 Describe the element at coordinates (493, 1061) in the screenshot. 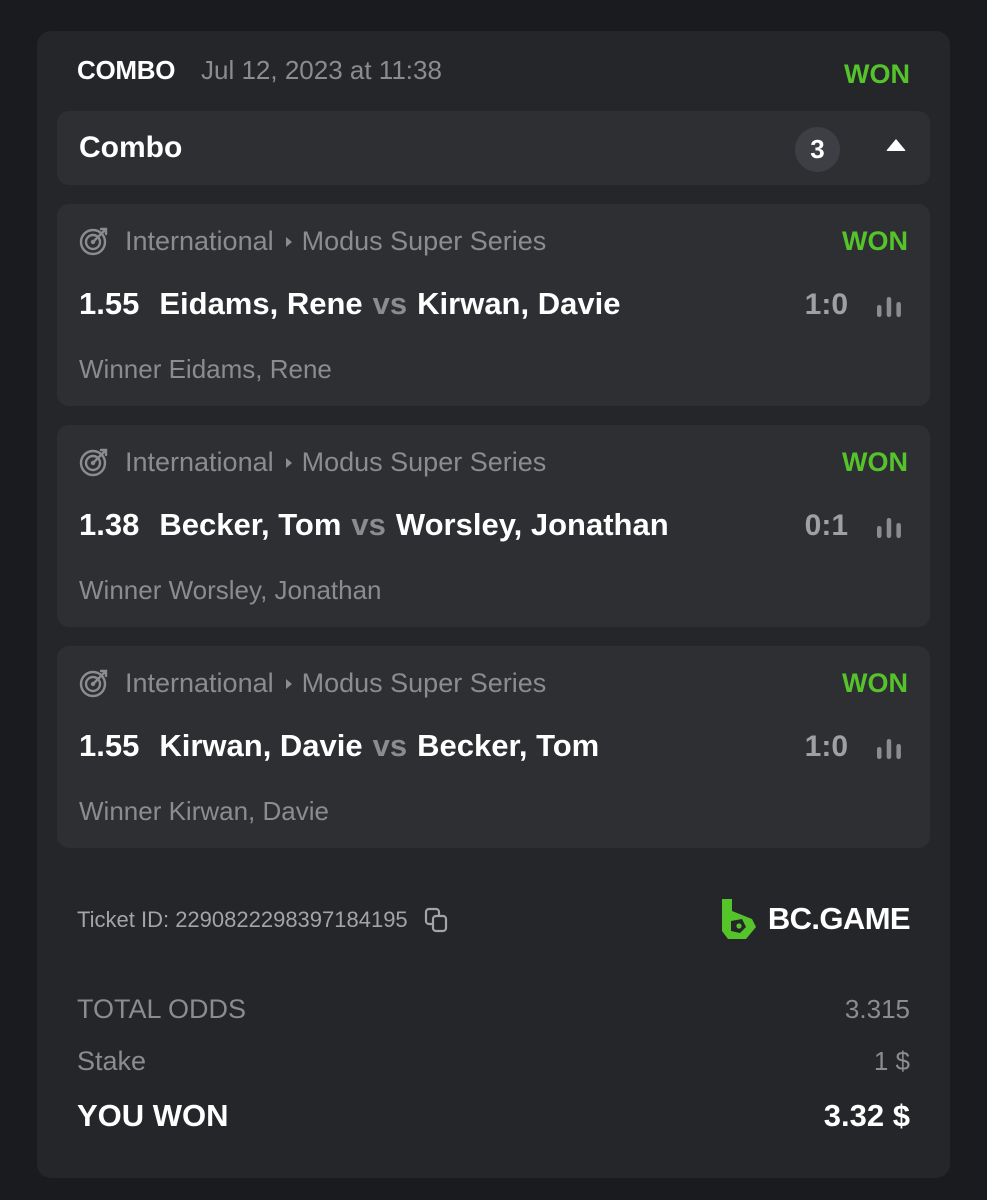

I see `stake-row: Stake 1 $` at that location.